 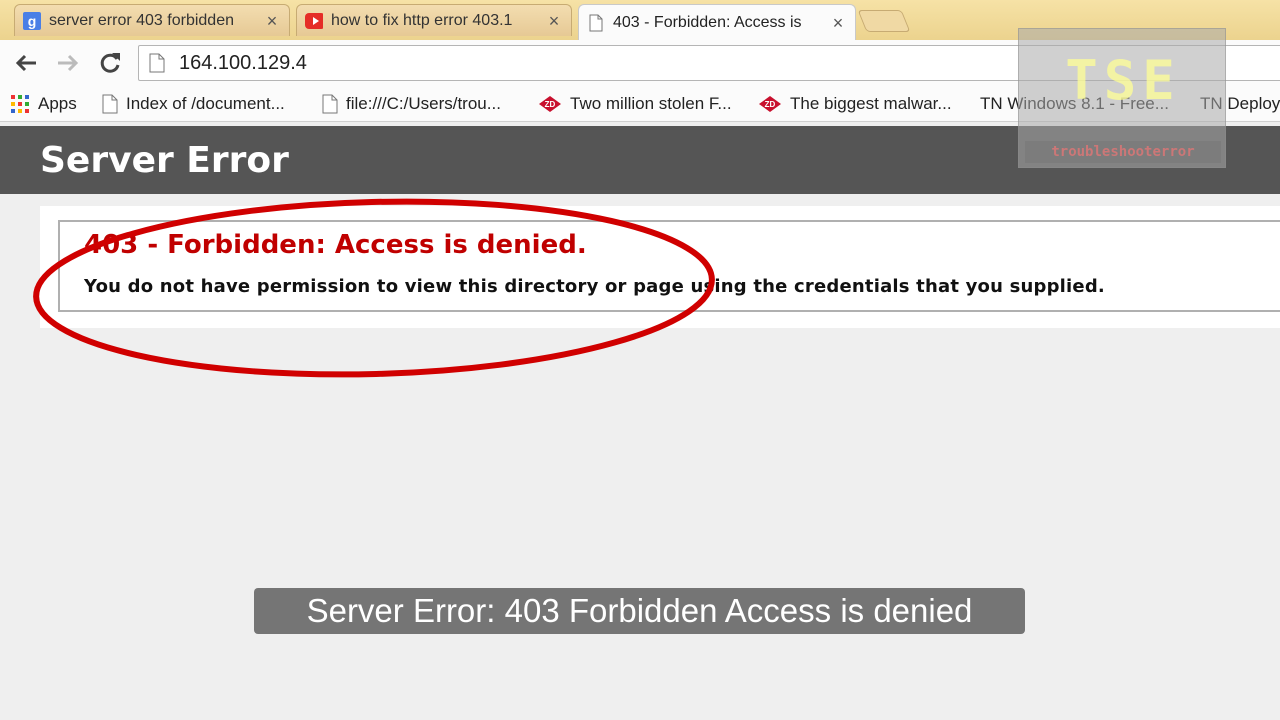 I want to click on error-heading: 403 - Forbidden: Access is denied., so click(x=335, y=245).